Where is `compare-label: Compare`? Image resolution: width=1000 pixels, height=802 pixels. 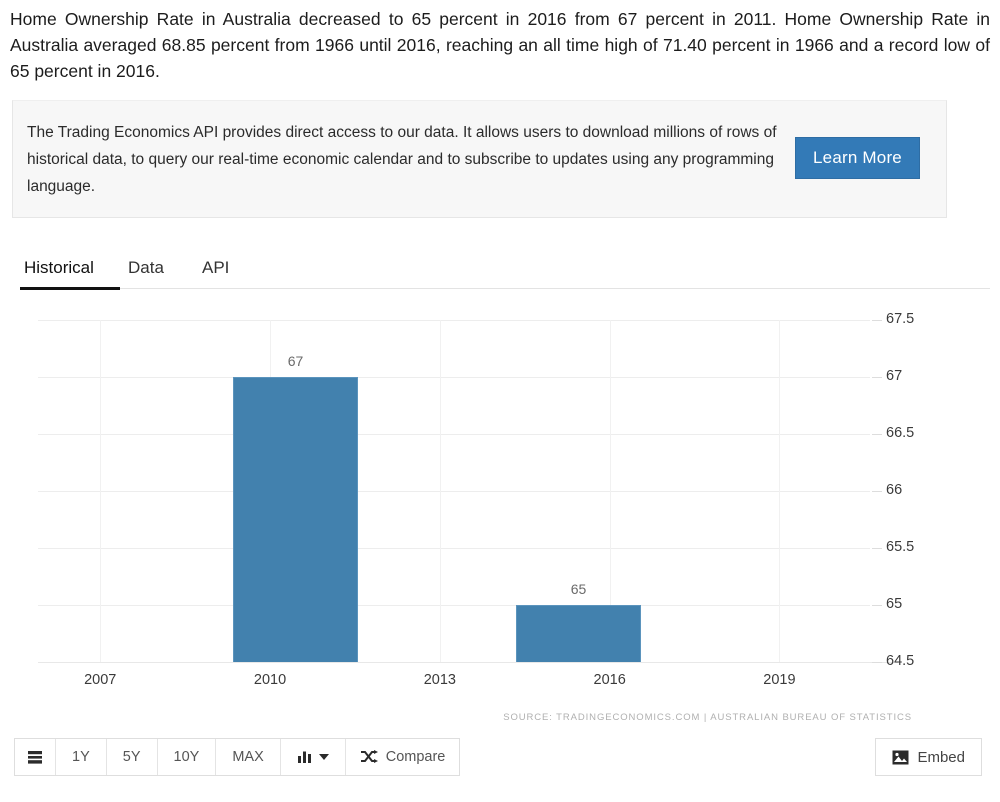 compare-label: Compare is located at coordinates (415, 757).